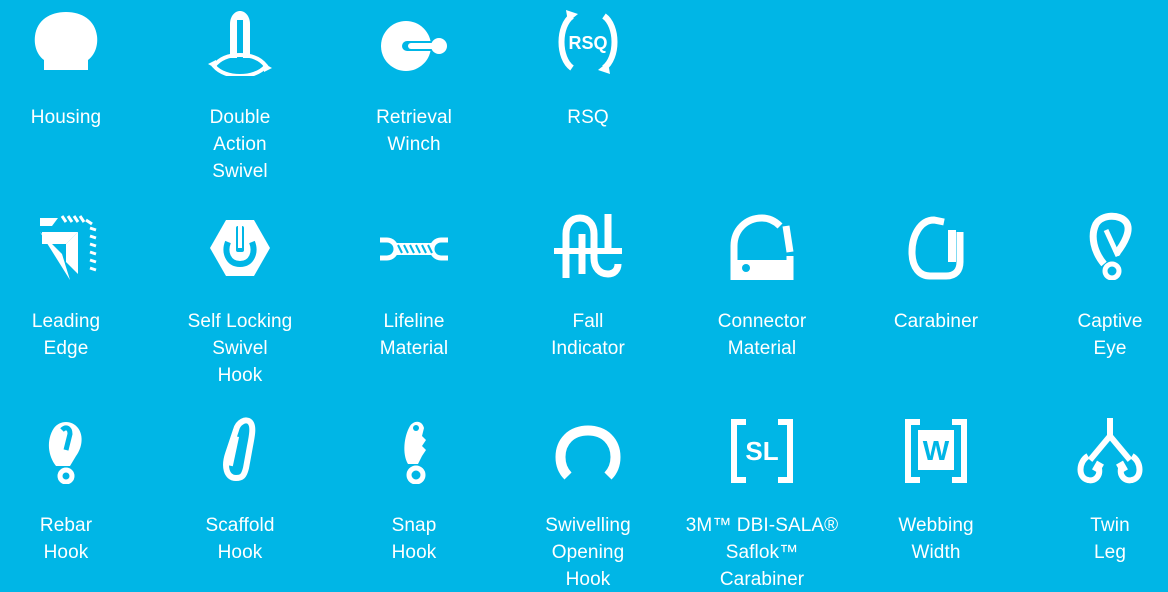  What do you see at coordinates (414, 246) in the screenshot?
I see `lifeline-material-icon` at bounding box center [414, 246].